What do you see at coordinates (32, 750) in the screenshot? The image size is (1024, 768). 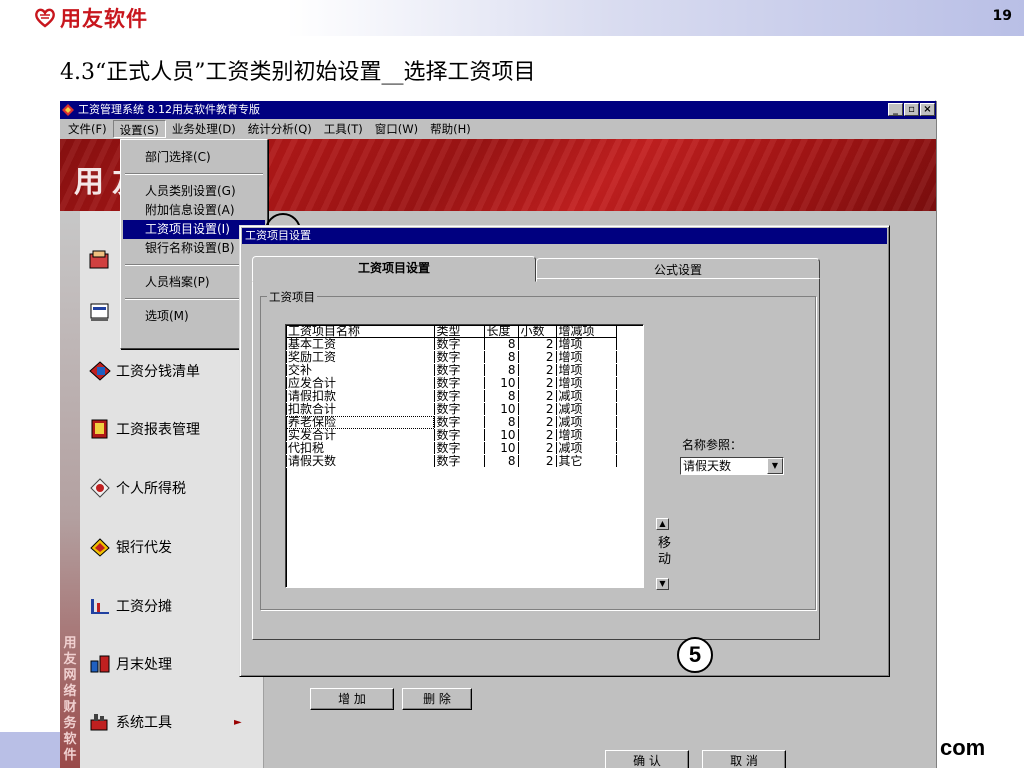 I see `footer-bar` at bounding box center [32, 750].